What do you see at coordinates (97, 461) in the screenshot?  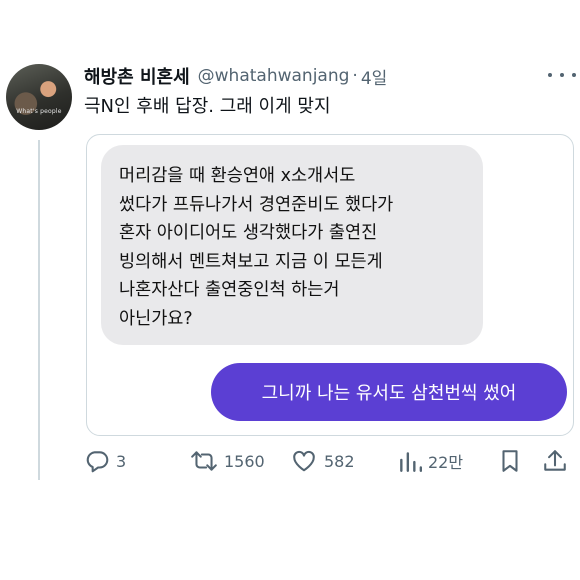 I see `reply-icon` at bounding box center [97, 461].